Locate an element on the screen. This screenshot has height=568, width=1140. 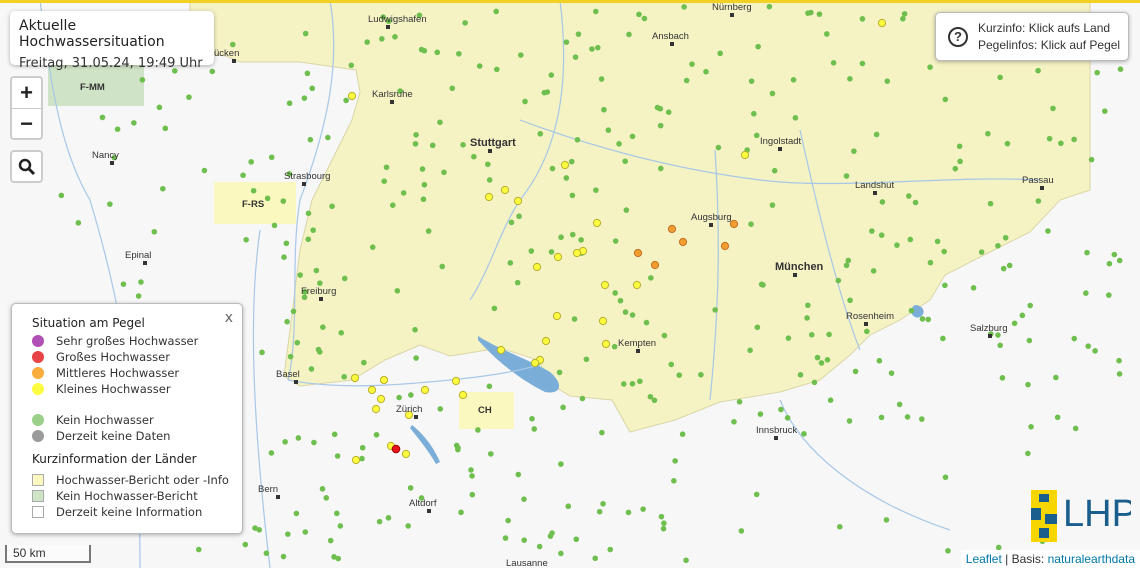
zoom-out-button: − is located at coordinates (26, 123).